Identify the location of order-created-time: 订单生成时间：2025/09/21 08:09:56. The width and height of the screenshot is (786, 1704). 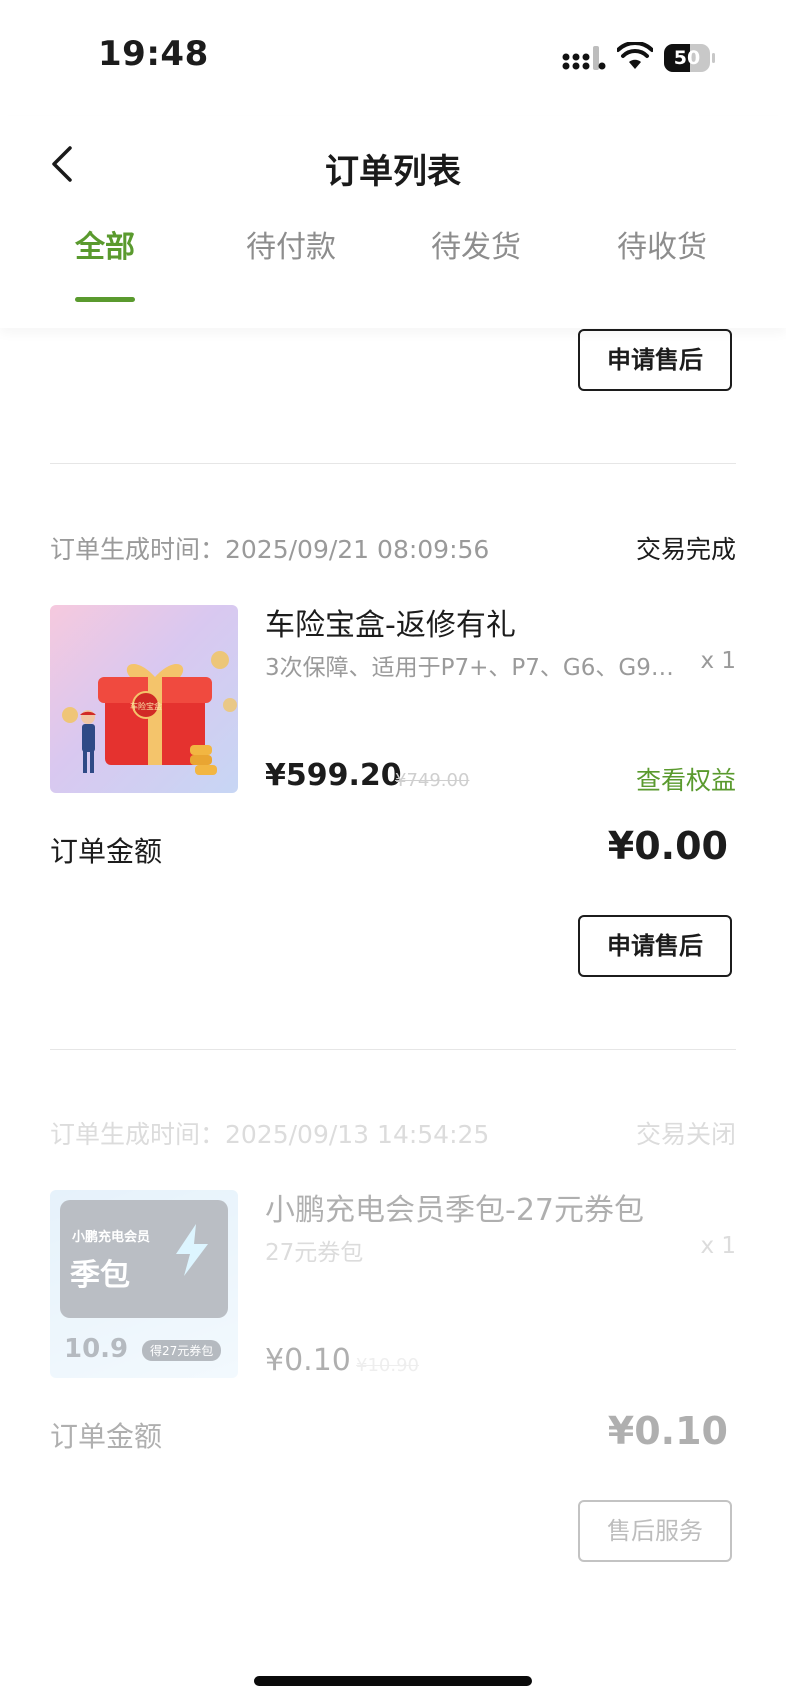
(270, 549).